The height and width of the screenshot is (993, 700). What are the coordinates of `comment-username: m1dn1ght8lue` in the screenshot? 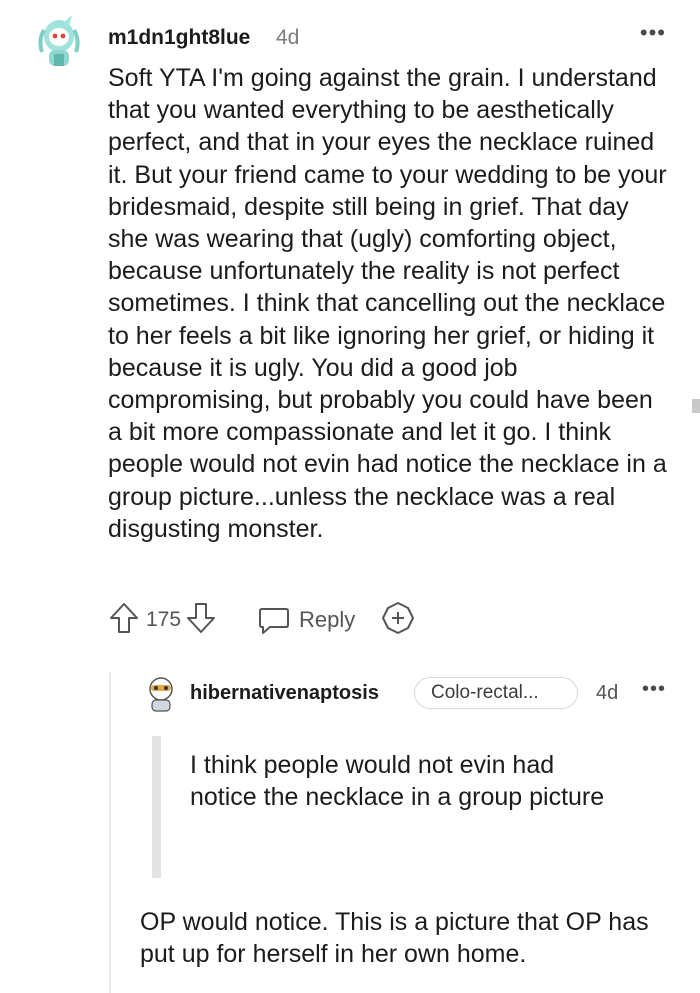 It's located at (179, 38).